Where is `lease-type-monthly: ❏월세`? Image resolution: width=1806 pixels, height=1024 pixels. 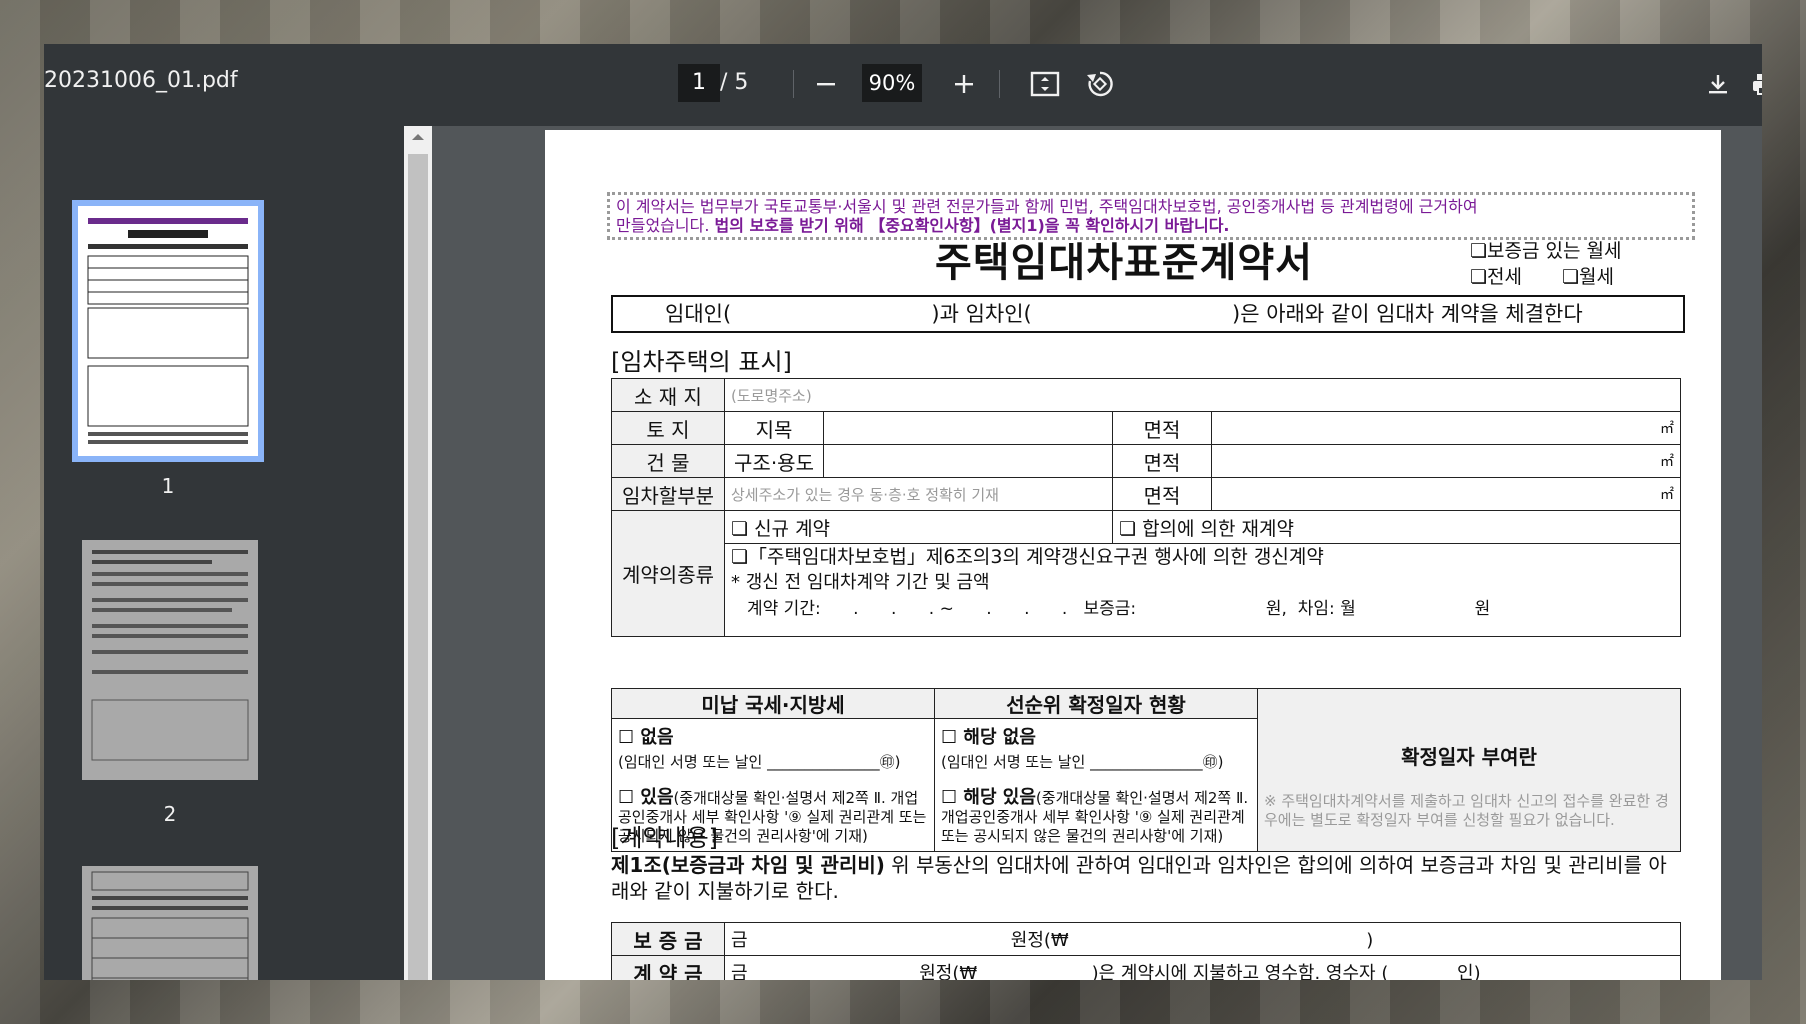
lease-type-monthly: ❏월세 is located at coordinates (1588, 277).